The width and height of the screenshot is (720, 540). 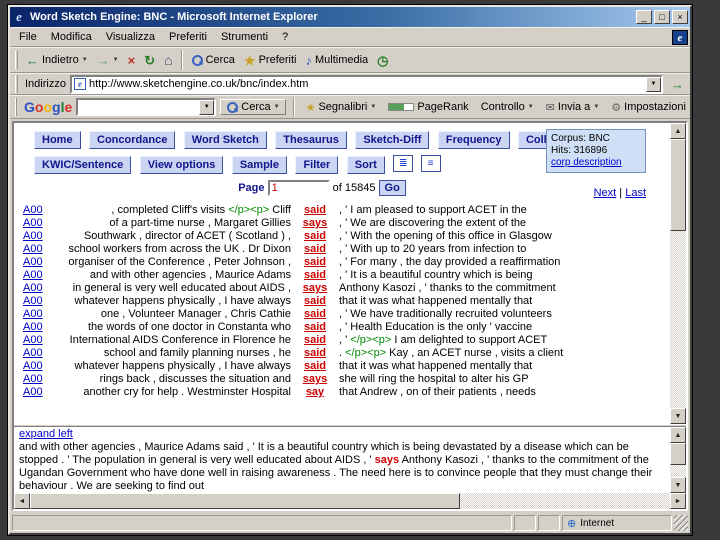 I want to click on kwic-link: say, so click(x=315, y=392).